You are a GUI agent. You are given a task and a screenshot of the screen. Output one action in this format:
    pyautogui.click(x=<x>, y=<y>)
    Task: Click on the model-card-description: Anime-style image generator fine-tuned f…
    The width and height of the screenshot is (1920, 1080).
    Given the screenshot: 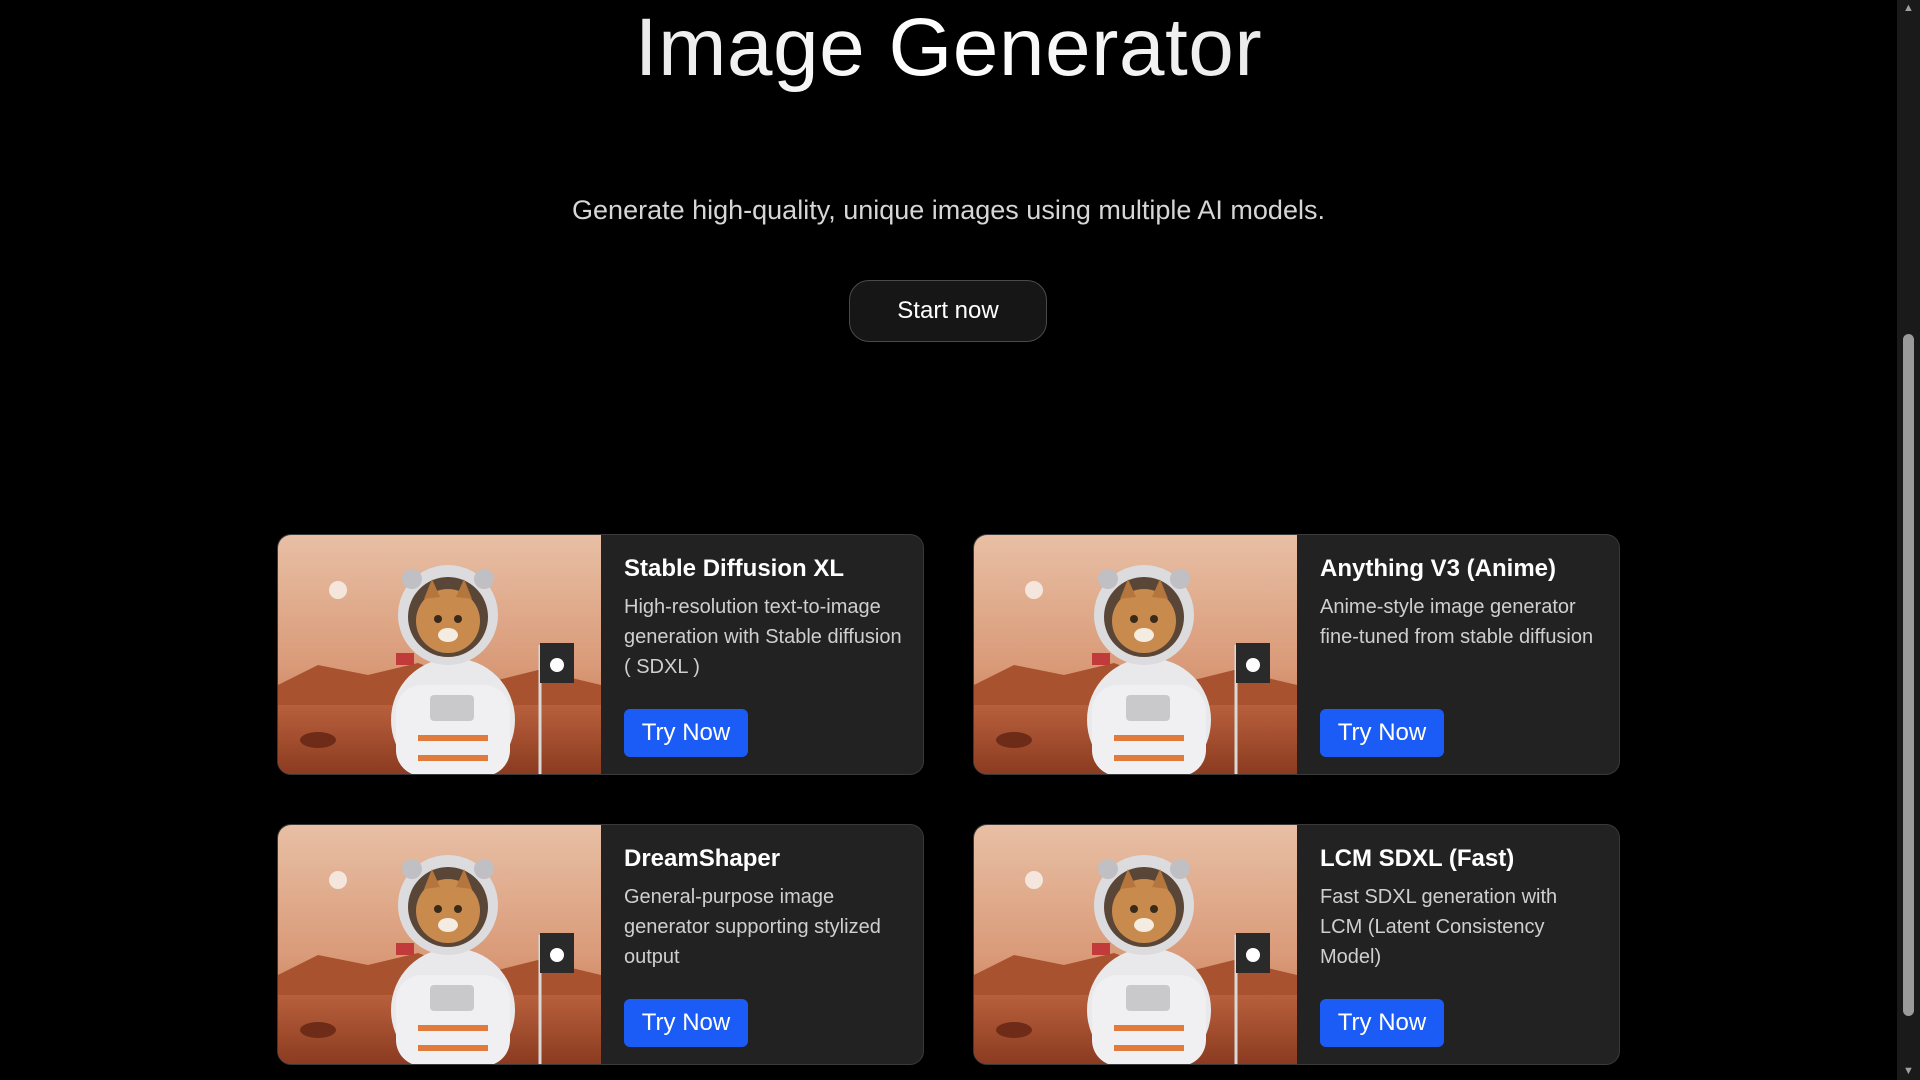 What is the action you would take?
    pyautogui.click(x=1457, y=622)
    